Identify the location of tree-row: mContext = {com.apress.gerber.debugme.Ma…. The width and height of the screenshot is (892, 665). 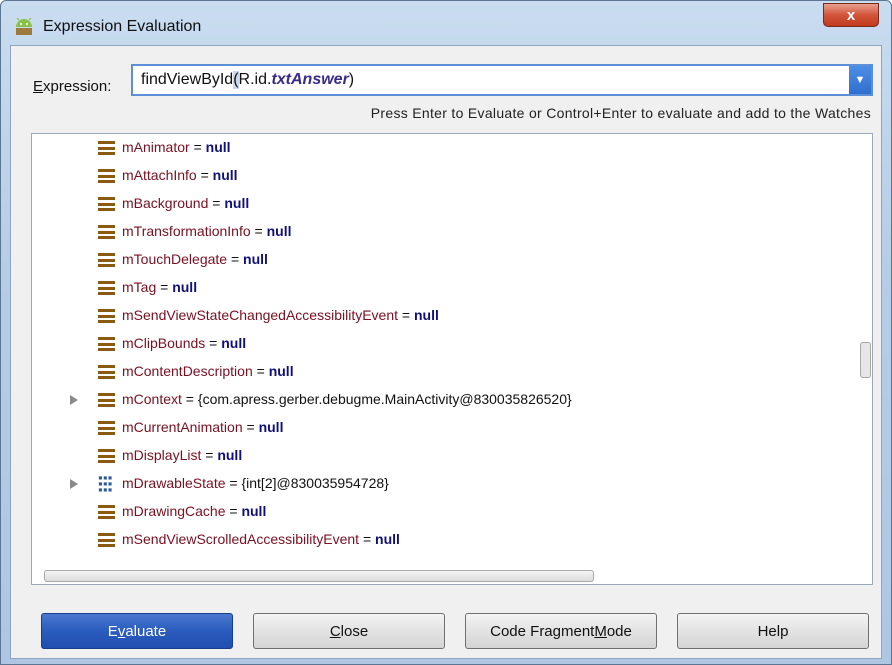
(442, 400).